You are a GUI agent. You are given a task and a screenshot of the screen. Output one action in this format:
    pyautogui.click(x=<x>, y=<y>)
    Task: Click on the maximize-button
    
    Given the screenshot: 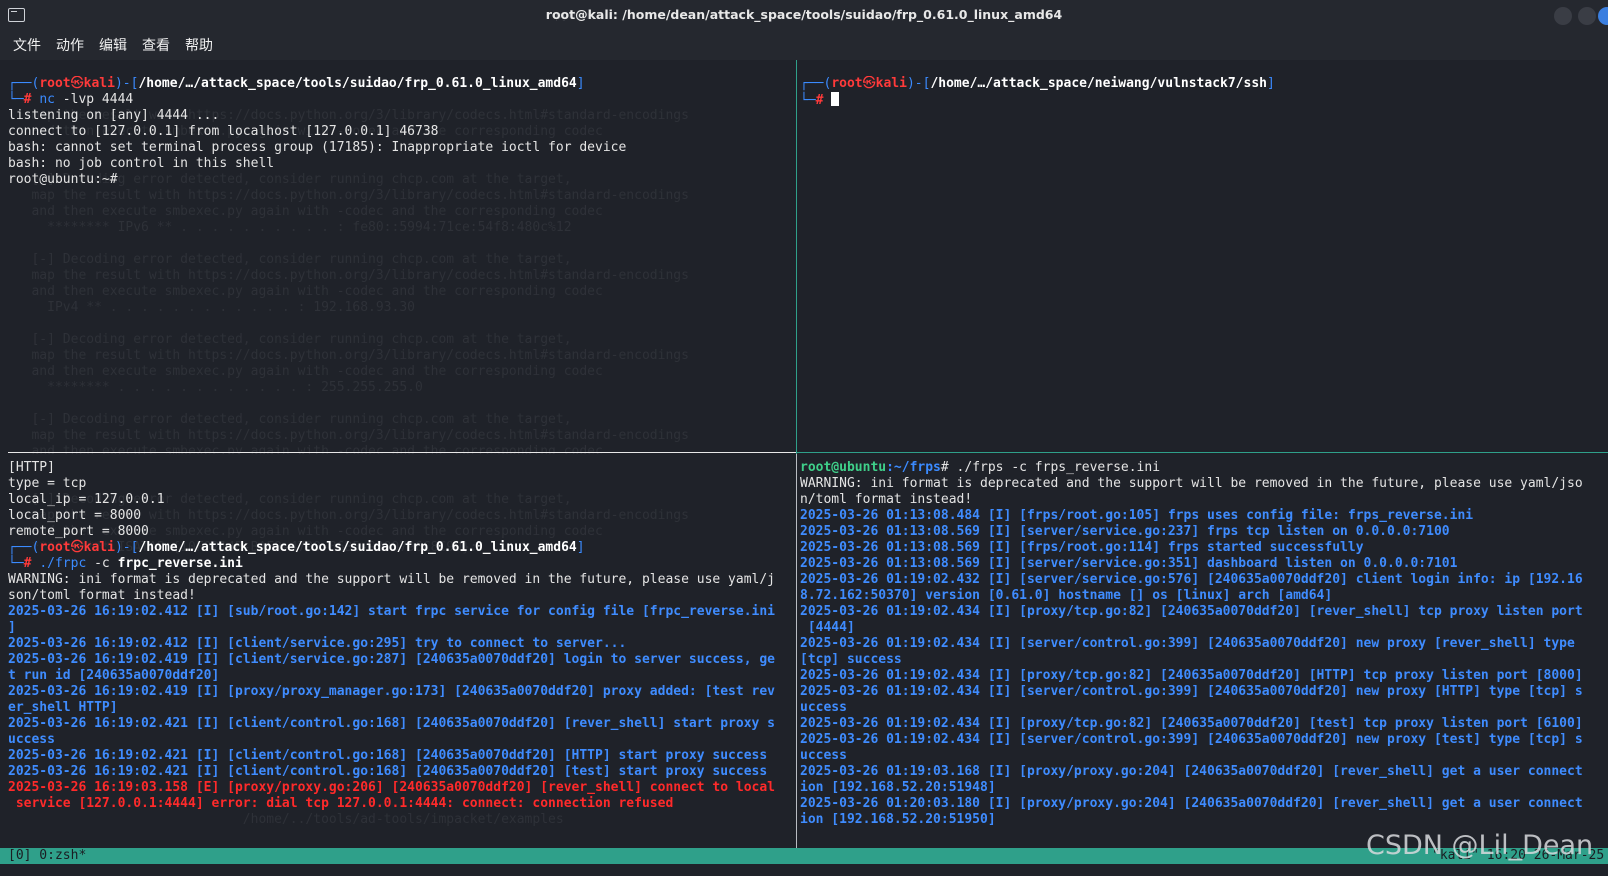 What is the action you would take?
    pyautogui.click(x=1587, y=16)
    